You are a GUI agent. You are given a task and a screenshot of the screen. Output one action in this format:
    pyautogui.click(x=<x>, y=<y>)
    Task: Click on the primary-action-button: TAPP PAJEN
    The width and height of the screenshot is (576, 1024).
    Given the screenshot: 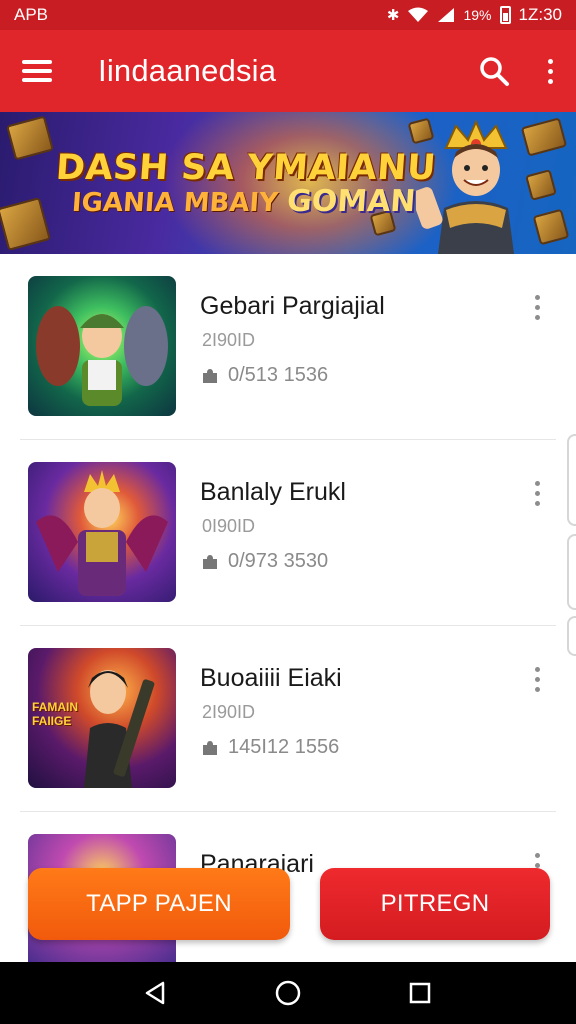 What is the action you would take?
    pyautogui.click(x=159, y=904)
    